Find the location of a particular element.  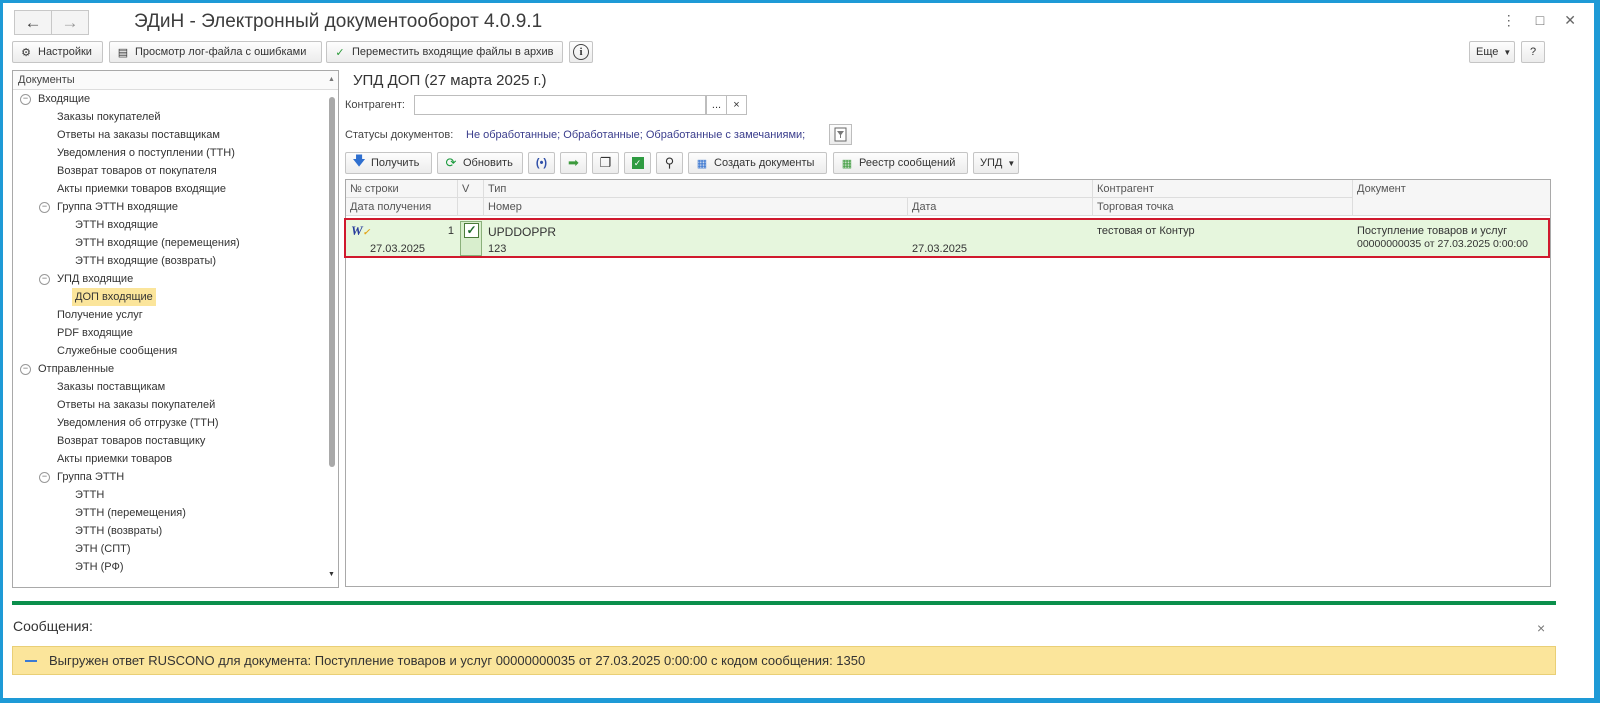

check-doc-icon: ✓ is located at coordinates (637, 163).